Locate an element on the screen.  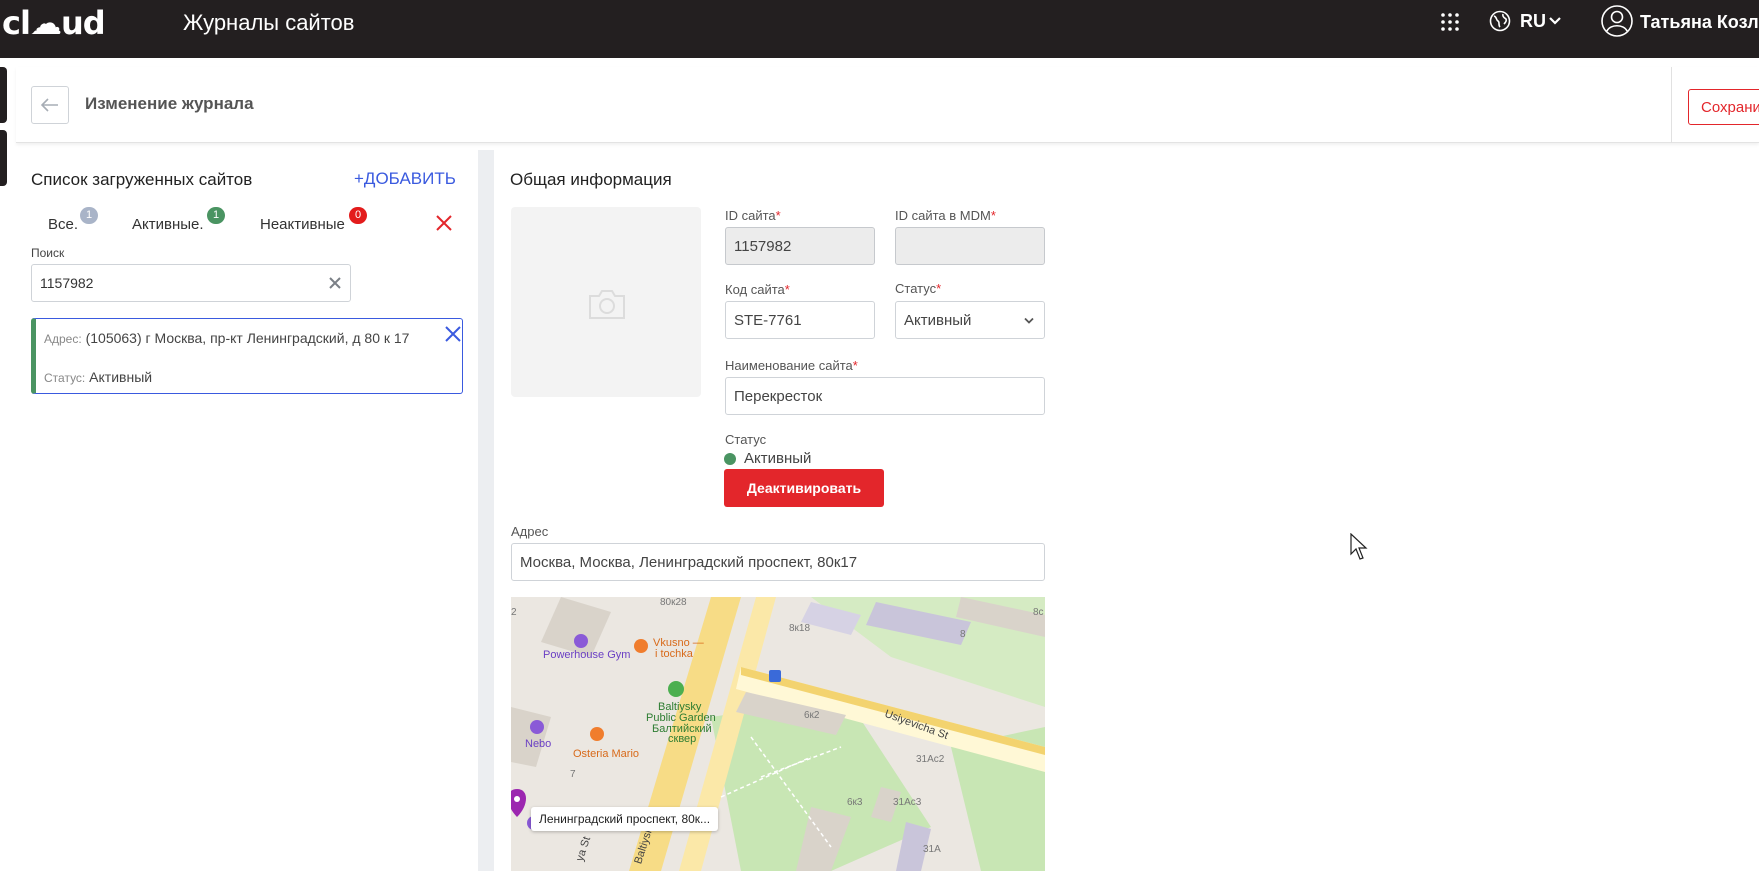
map-poi-label: i tochka is located at coordinates (674, 654).